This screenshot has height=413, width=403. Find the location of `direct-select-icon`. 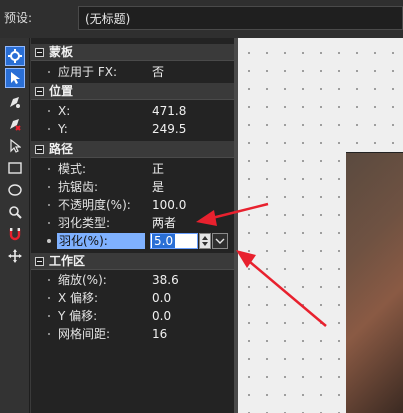

direct-select-icon is located at coordinates (15, 146).